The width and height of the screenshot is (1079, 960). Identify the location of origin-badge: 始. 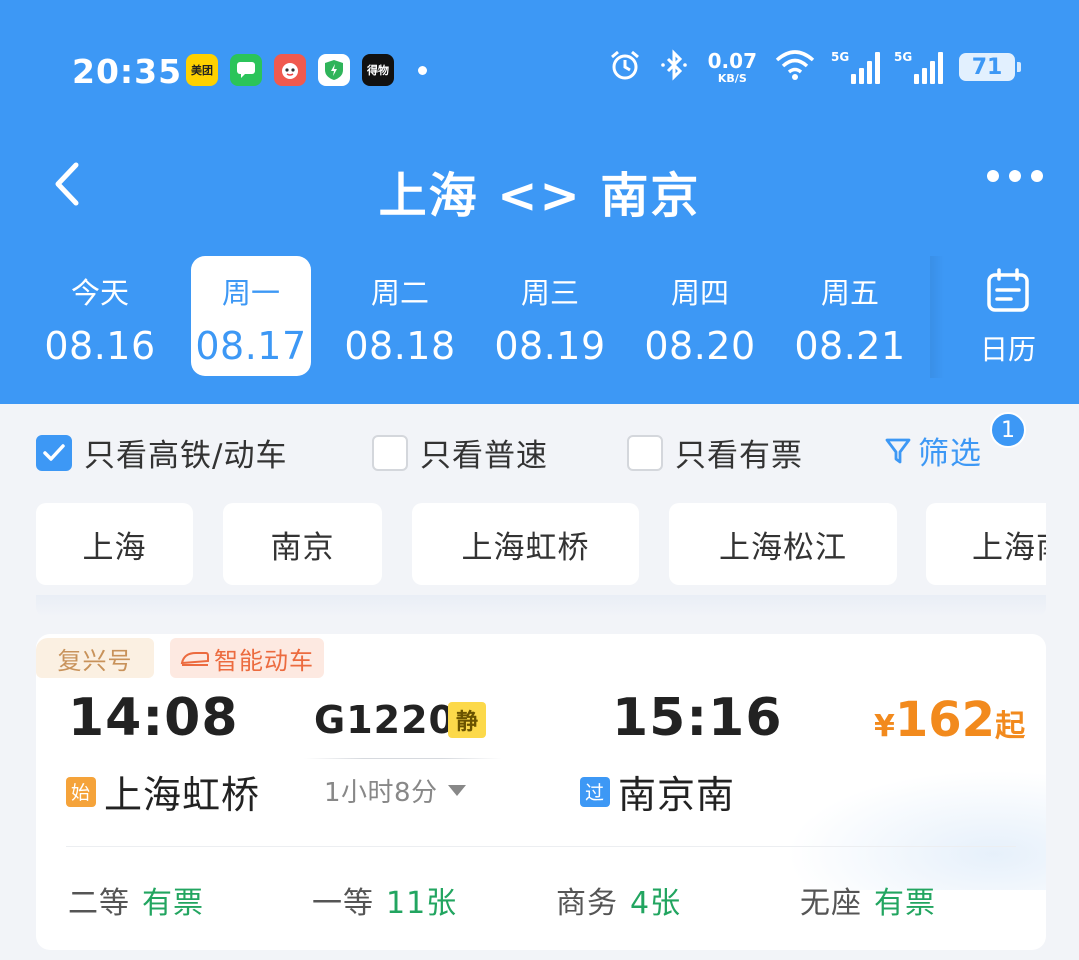
(81, 791).